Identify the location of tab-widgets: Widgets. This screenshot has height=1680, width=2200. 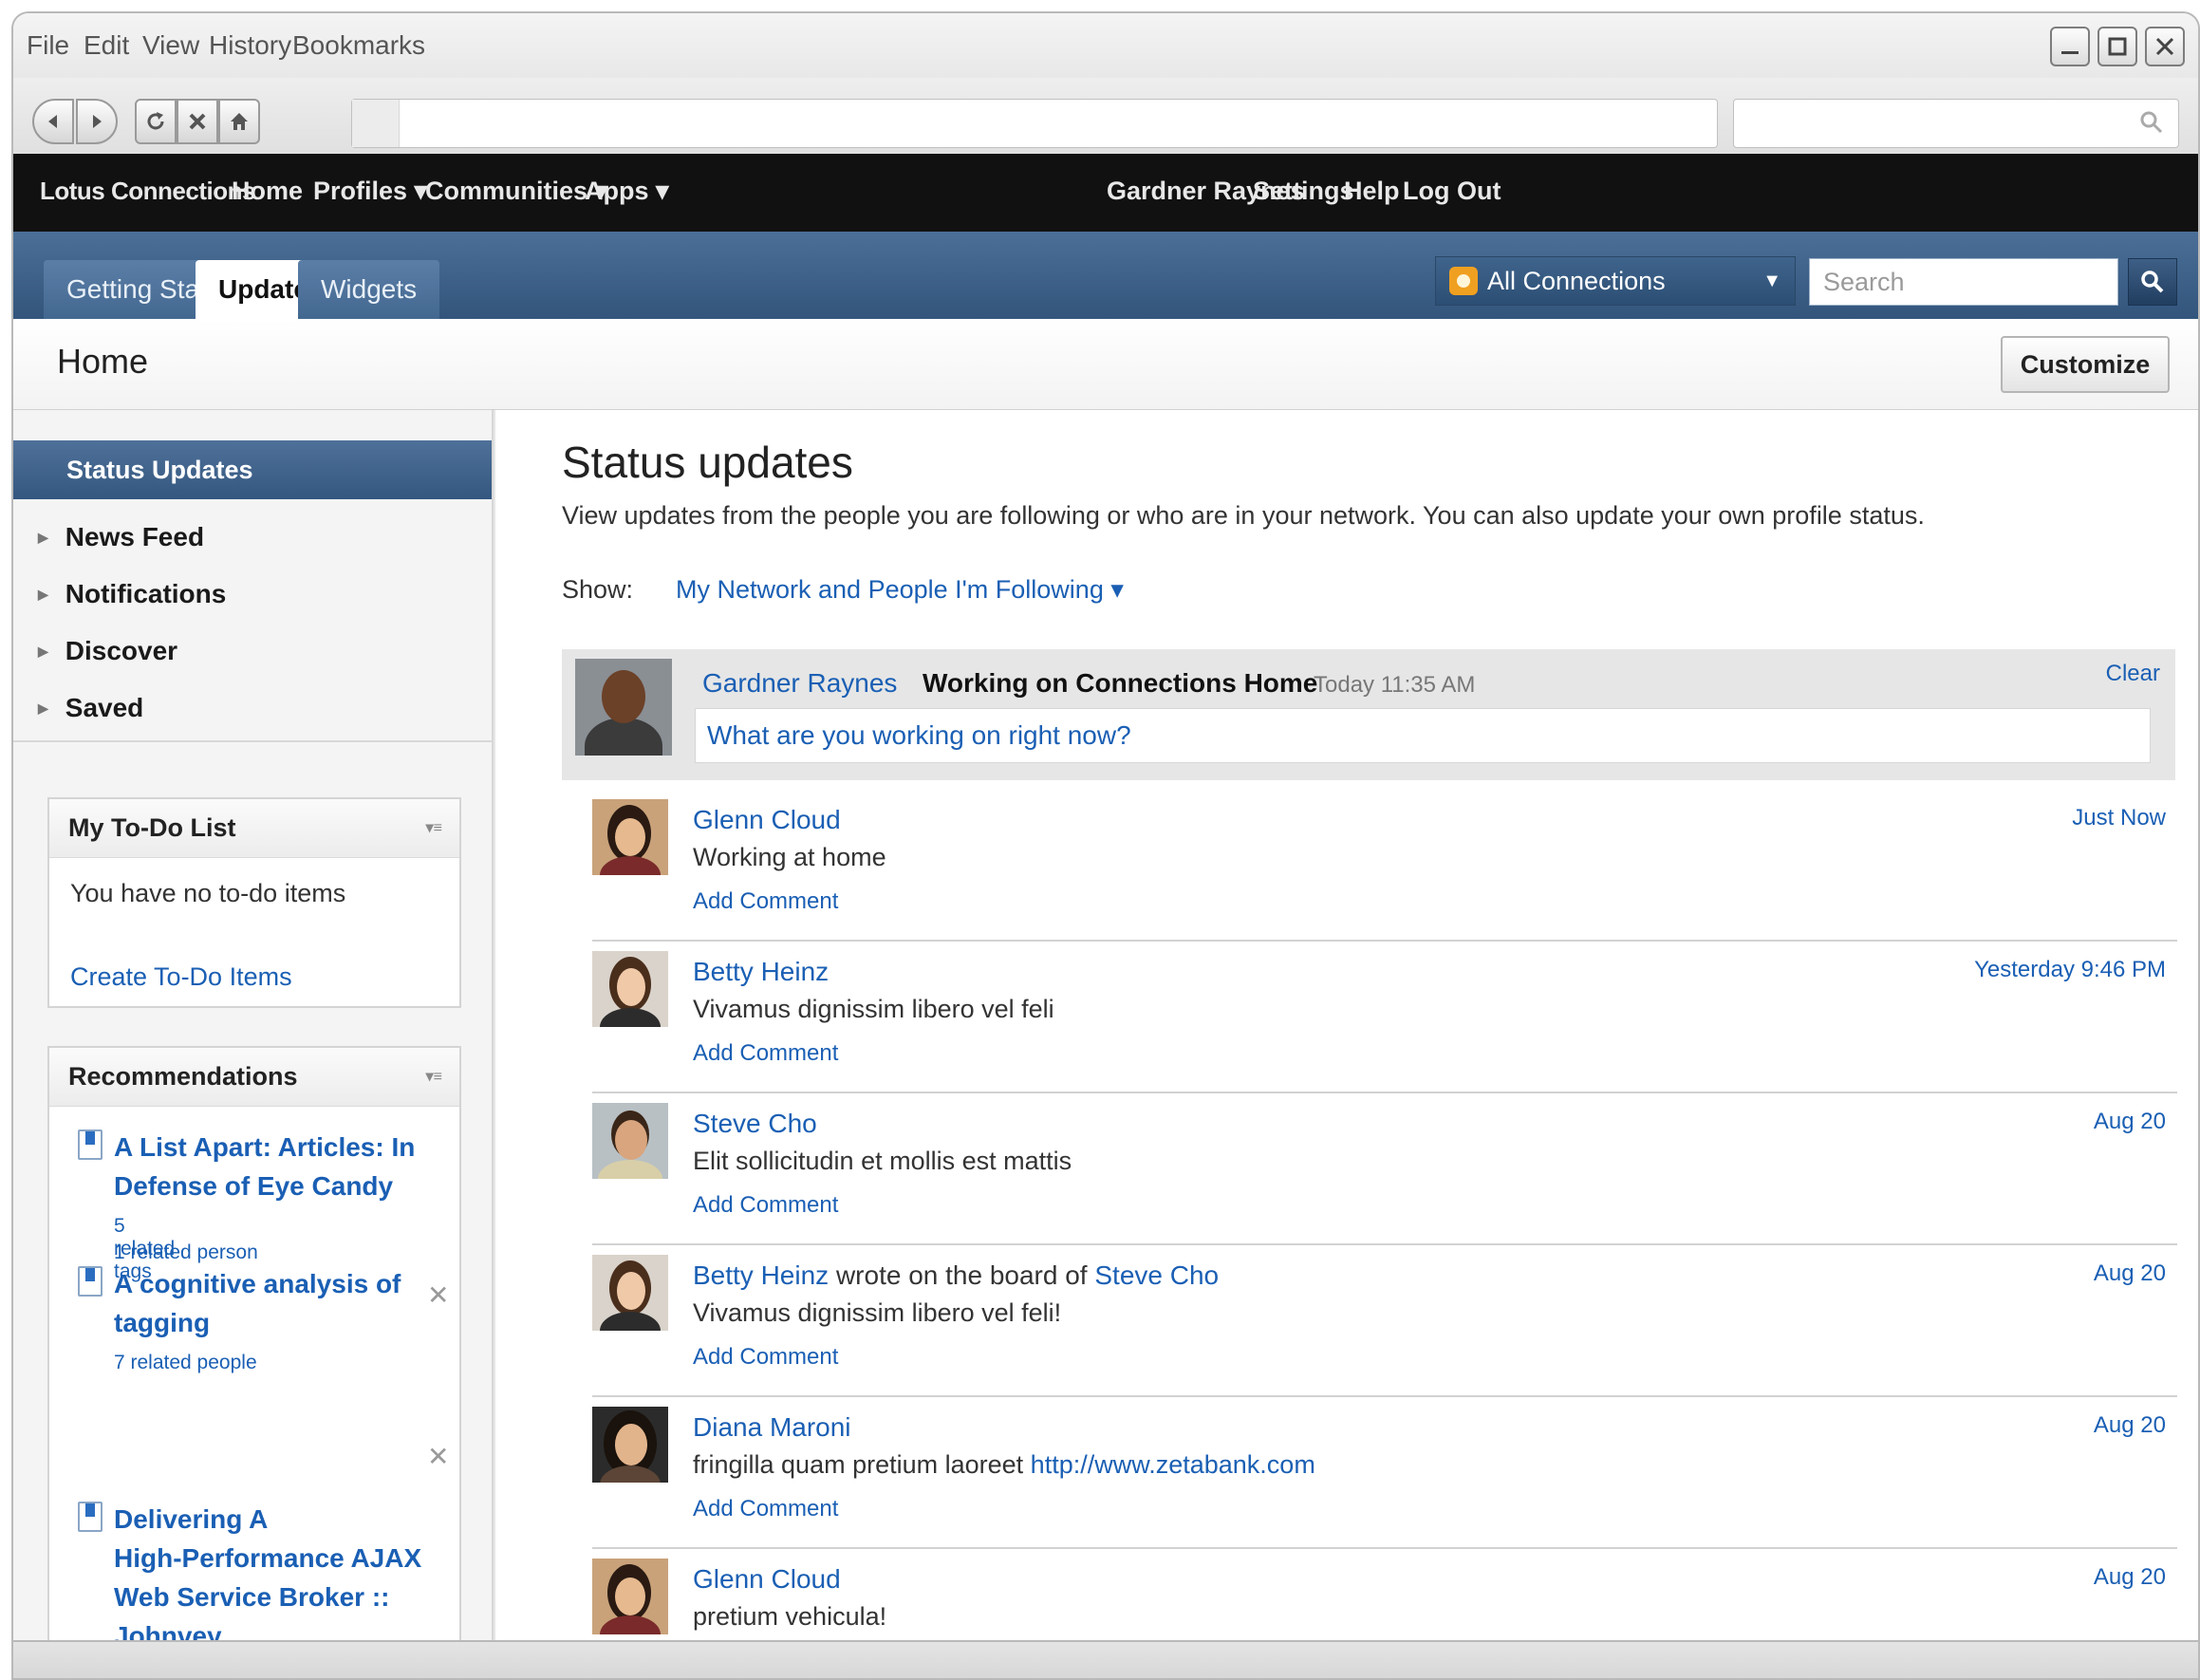
(369, 289).